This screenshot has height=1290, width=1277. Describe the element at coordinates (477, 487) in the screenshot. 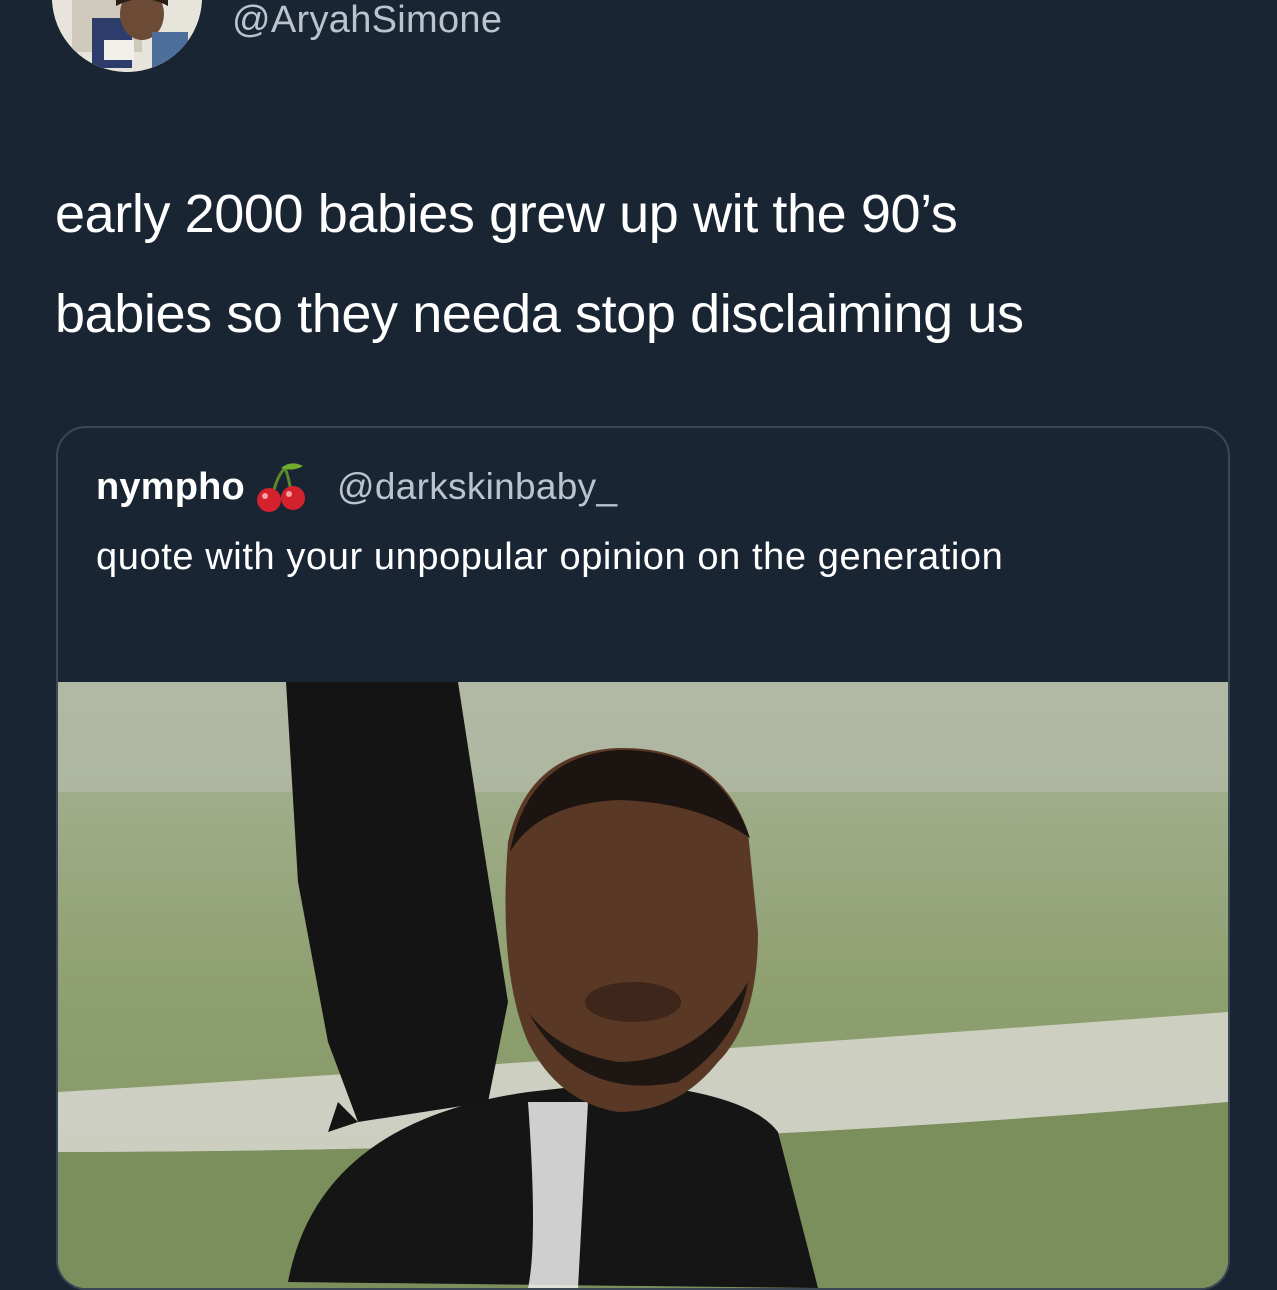

I see `quoted-handle: @darkskinbaby_` at that location.